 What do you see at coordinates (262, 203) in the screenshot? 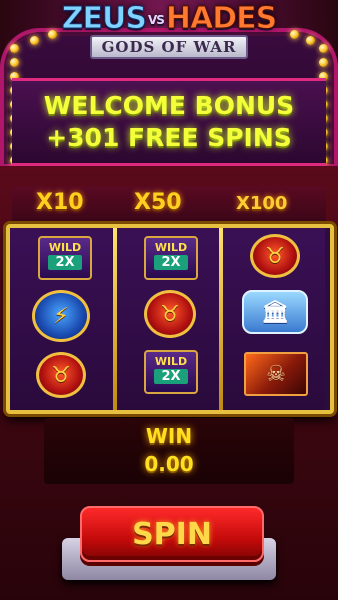
I see `multiplier-x100: X100` at bounding box center [262, 203].